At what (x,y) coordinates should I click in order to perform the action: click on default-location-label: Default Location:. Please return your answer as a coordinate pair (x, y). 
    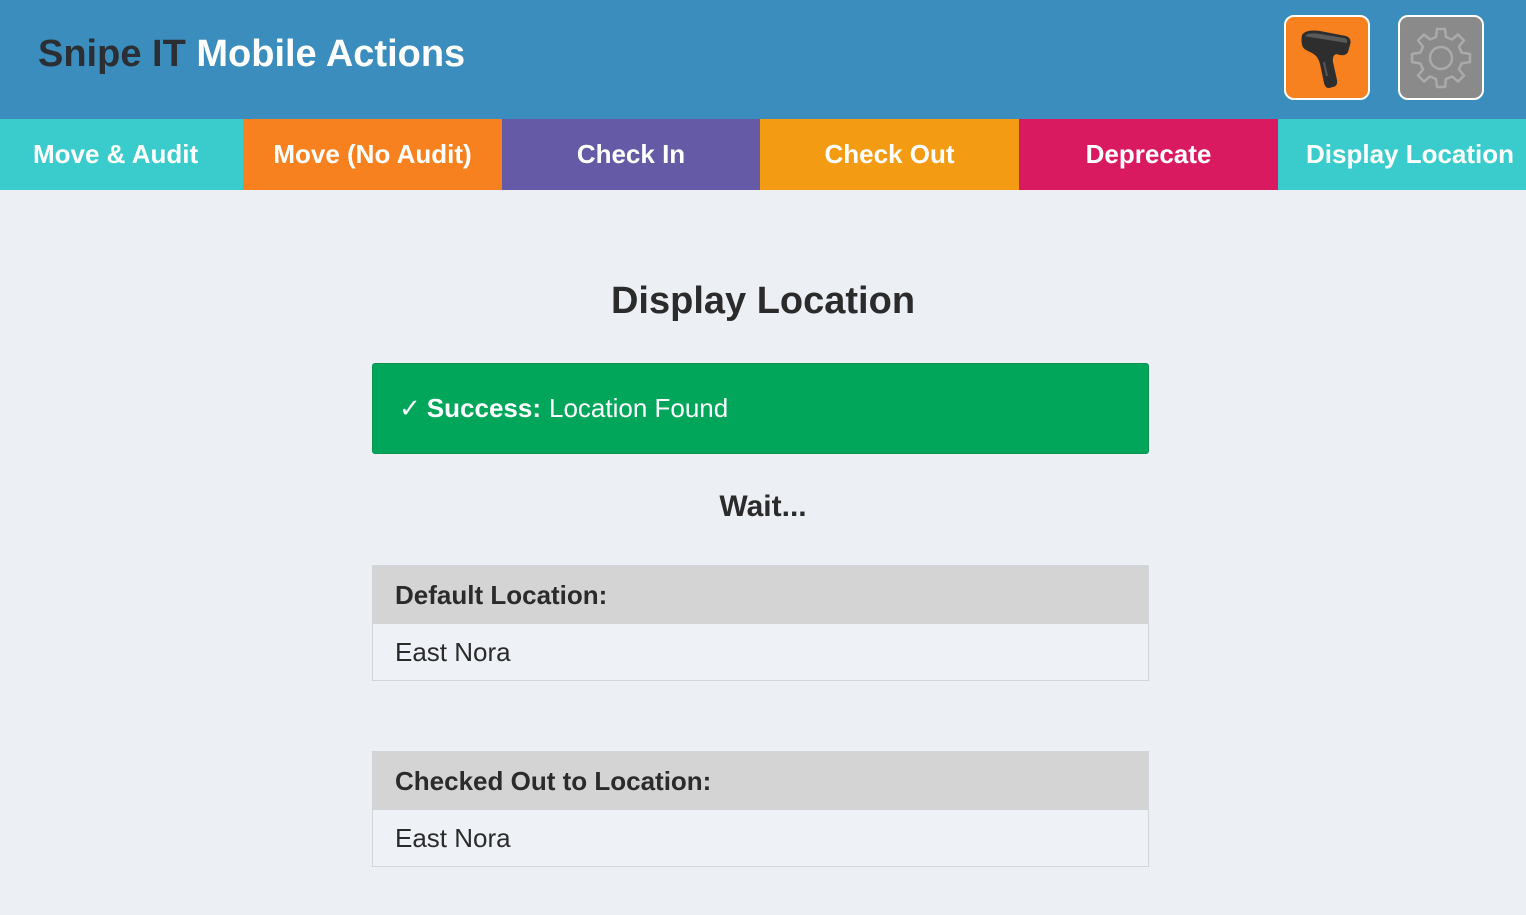
    Looking at the image, I should click on (760, 595).